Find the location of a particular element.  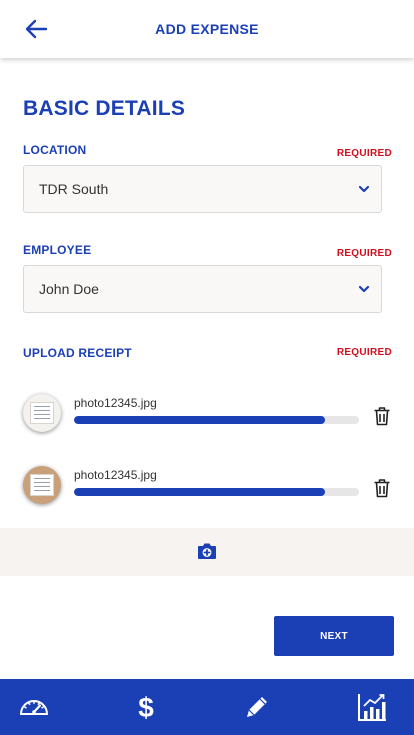

dollar-icon: $ is located at coordinates (146, 707).